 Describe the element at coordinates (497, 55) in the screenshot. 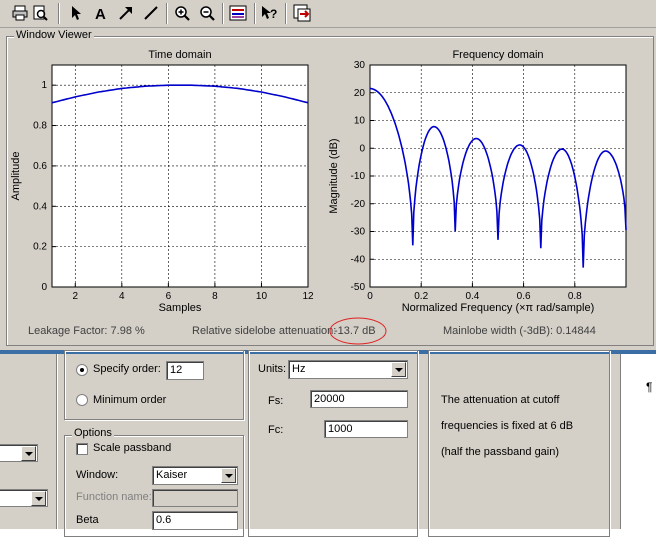

I see `plot-title: Frequency domain` at that location.